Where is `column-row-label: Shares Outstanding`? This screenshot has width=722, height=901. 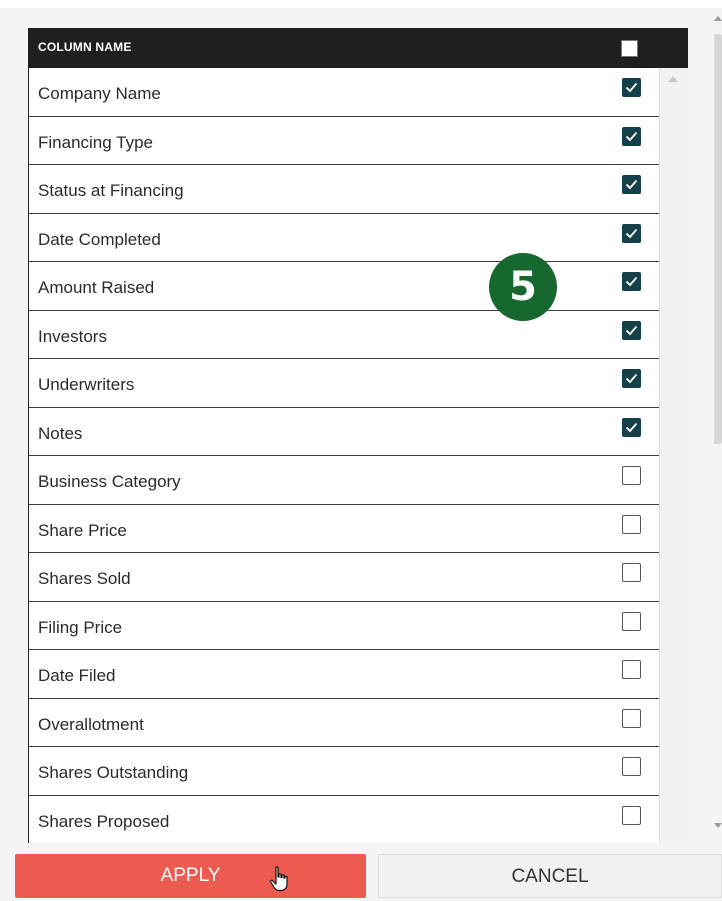
column-row-label: Shares Outstanding is located at coordinates (113, 772).